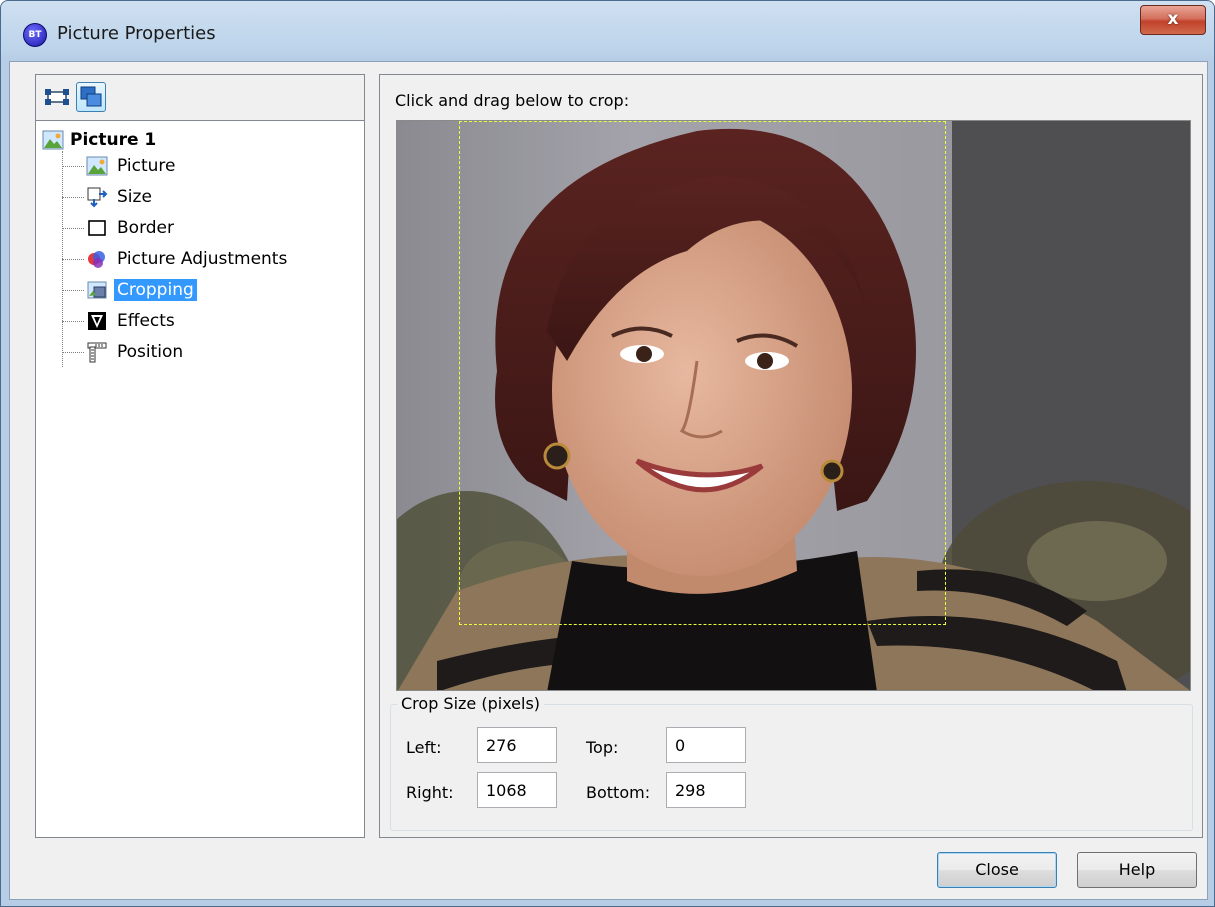  Describe the element at coordinates (706, 745) in the screenshot. I see `top-field` at that location.